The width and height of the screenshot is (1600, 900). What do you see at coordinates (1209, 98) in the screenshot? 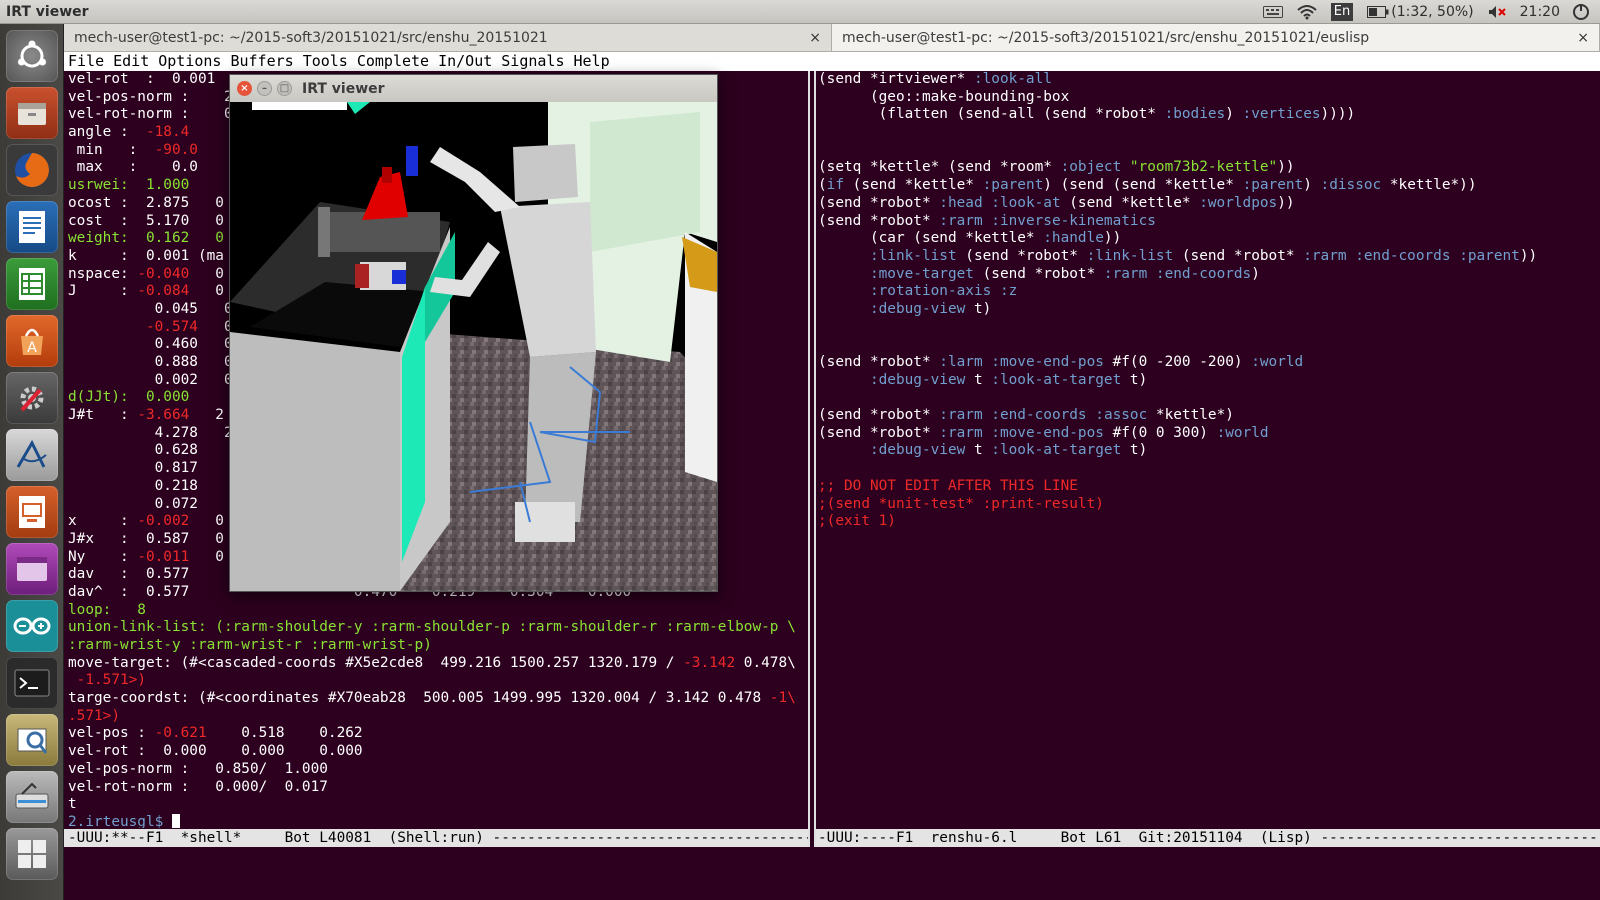
I see `code-line: (geo::make-bounding-box` at bounding box center [1209, 98].